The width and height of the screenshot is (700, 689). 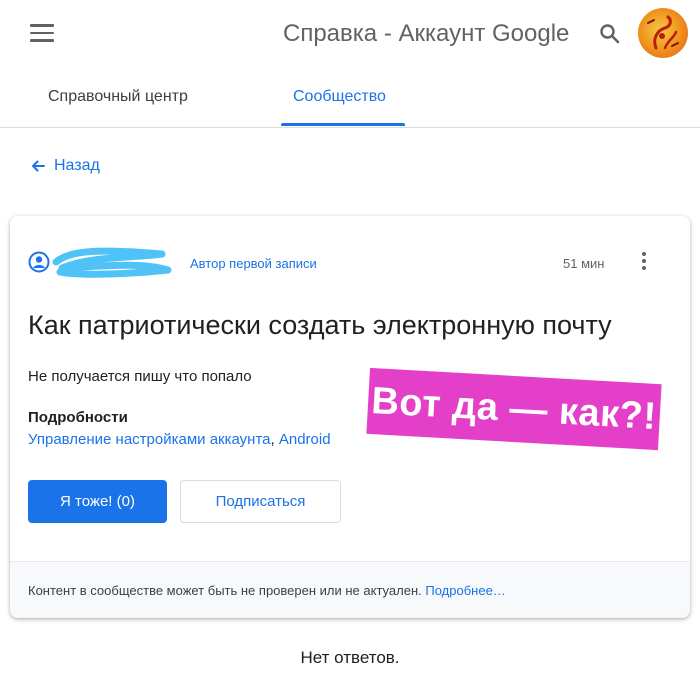 What do you see at coordinates (339, 97) in the screenshot?
I see `tab-community: Сообщество` at bounding box center [339, 97].